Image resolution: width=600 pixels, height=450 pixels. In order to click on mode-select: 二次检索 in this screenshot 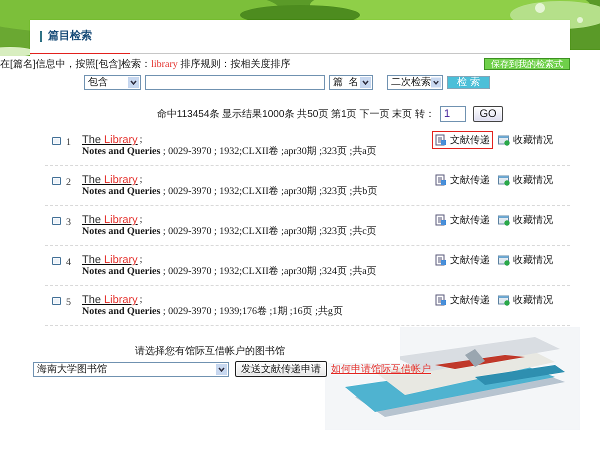, I will do `click(415, 82)`.